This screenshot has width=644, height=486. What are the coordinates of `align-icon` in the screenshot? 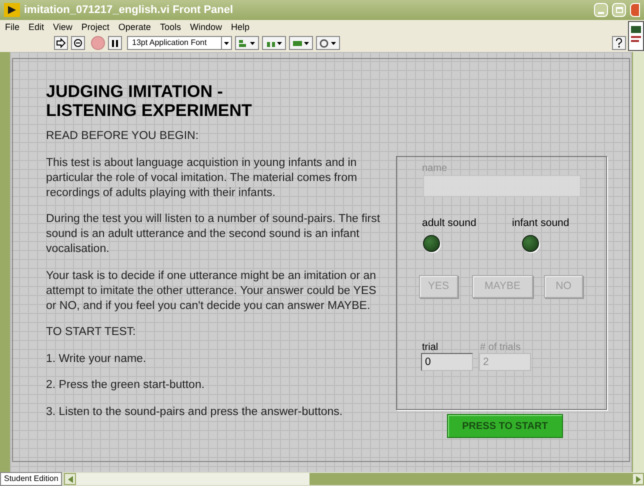 It's located at (247, 43).